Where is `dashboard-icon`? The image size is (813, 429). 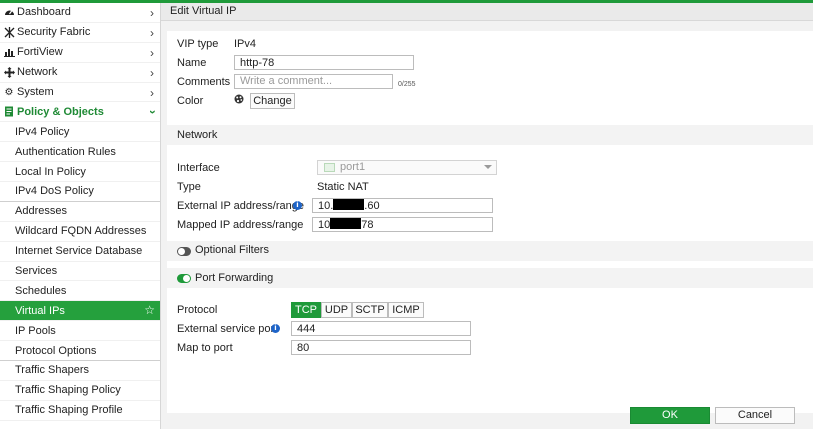
dashboard-icon is located at coordinates (9, 12).